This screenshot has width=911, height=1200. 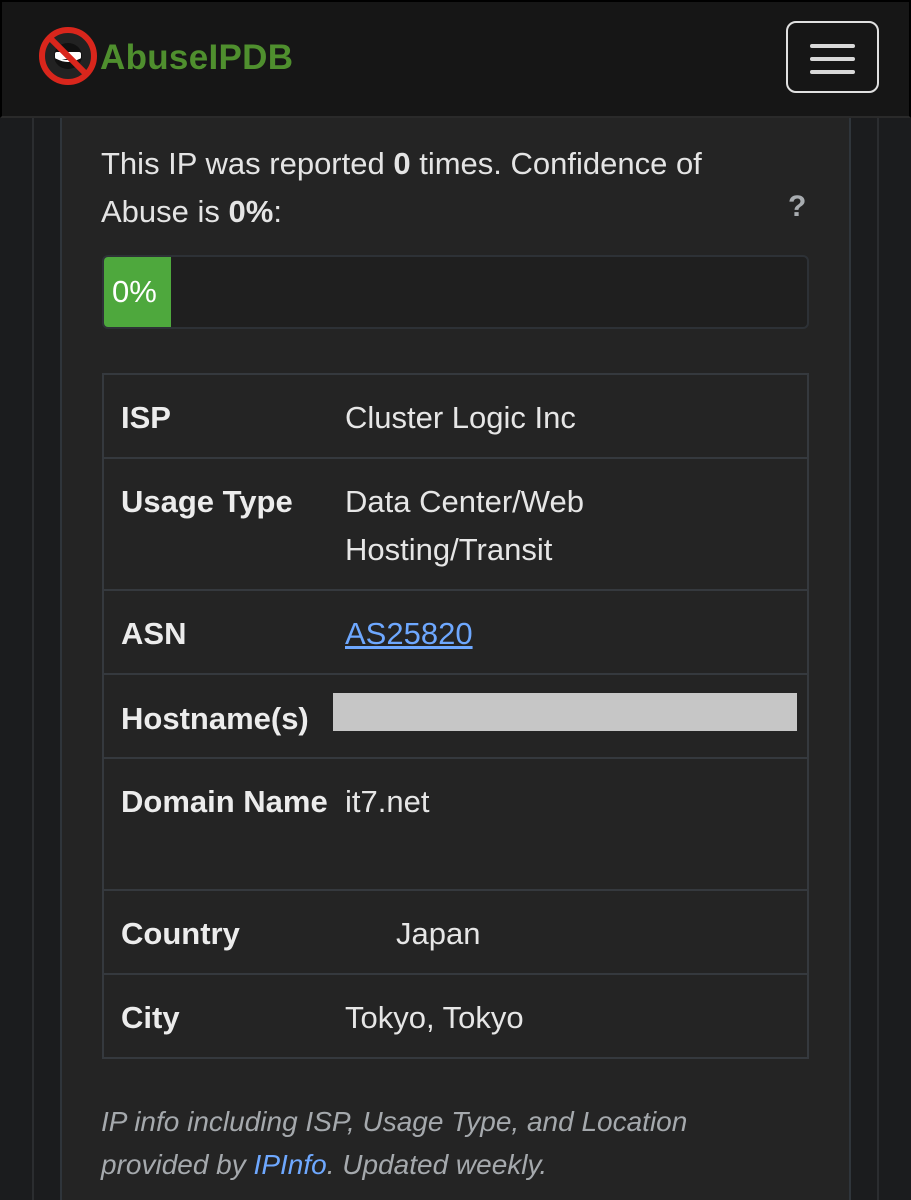 What do you see at coordinates (290, 1164) in the screenshot?
I see `ipinfo-link: IPInfo` at bounding box center [290, 1164].